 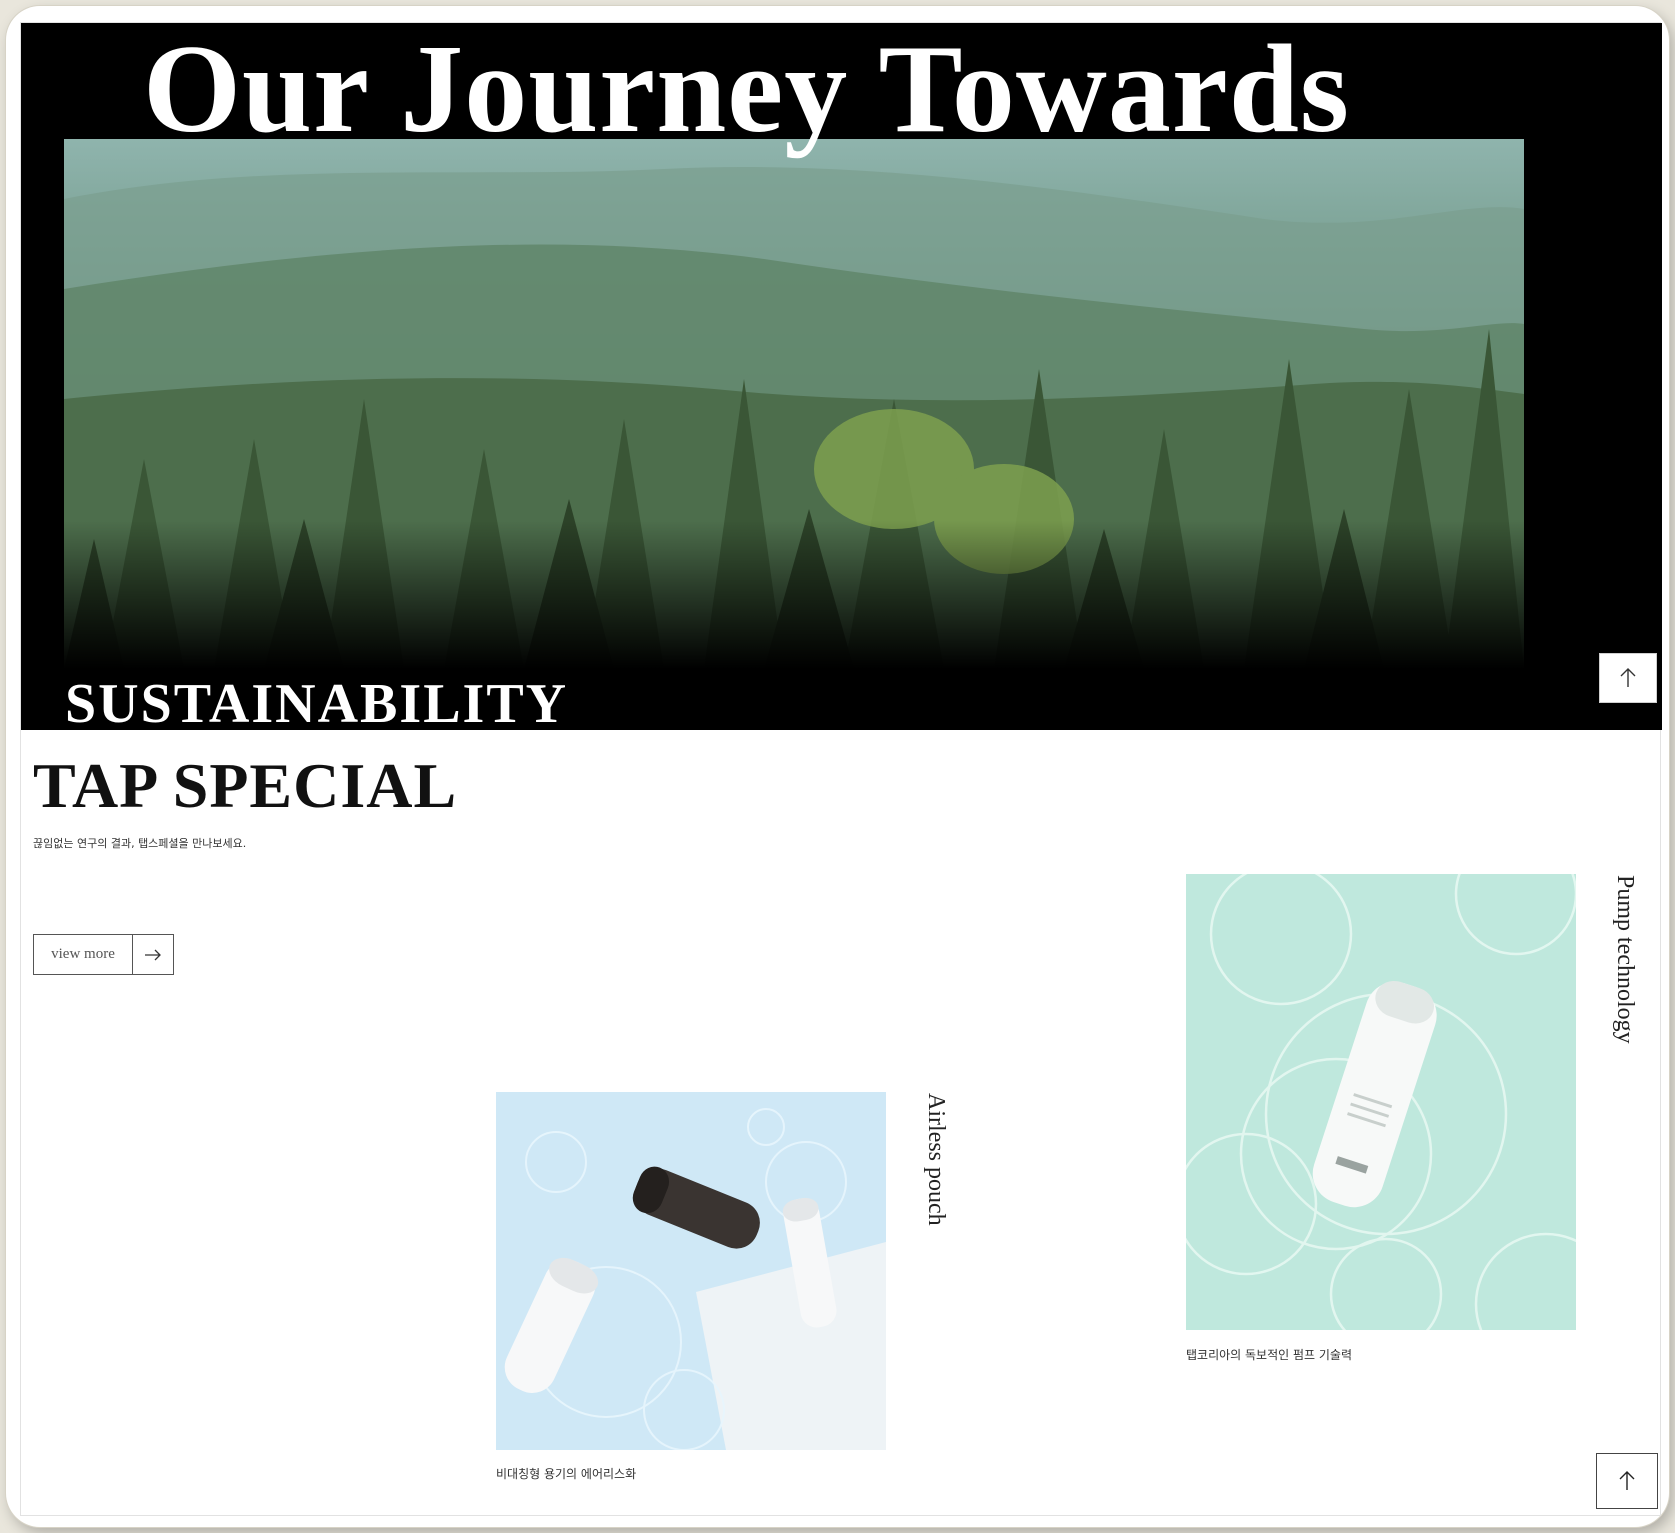 I want to click on scroll-top-button-bottom, so click(x=1627, y=1481).